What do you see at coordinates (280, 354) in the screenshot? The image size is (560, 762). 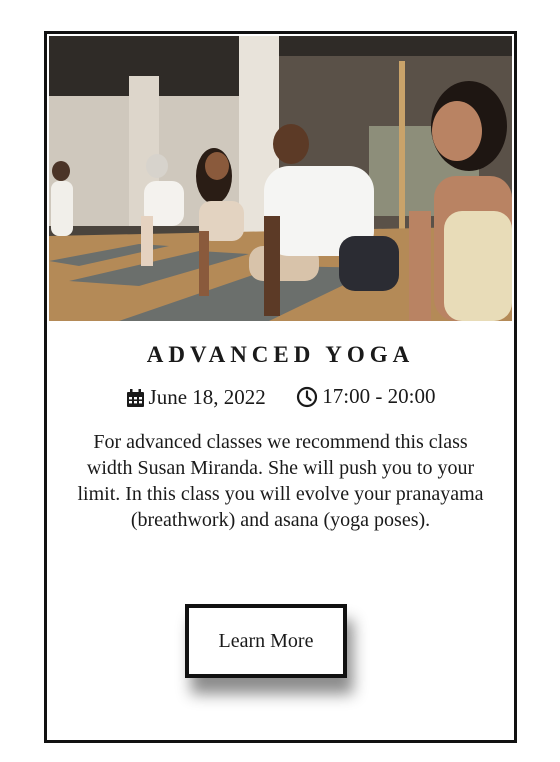 I see `class-title: ADVANCED YOGA` at bounding box center [280, 354].